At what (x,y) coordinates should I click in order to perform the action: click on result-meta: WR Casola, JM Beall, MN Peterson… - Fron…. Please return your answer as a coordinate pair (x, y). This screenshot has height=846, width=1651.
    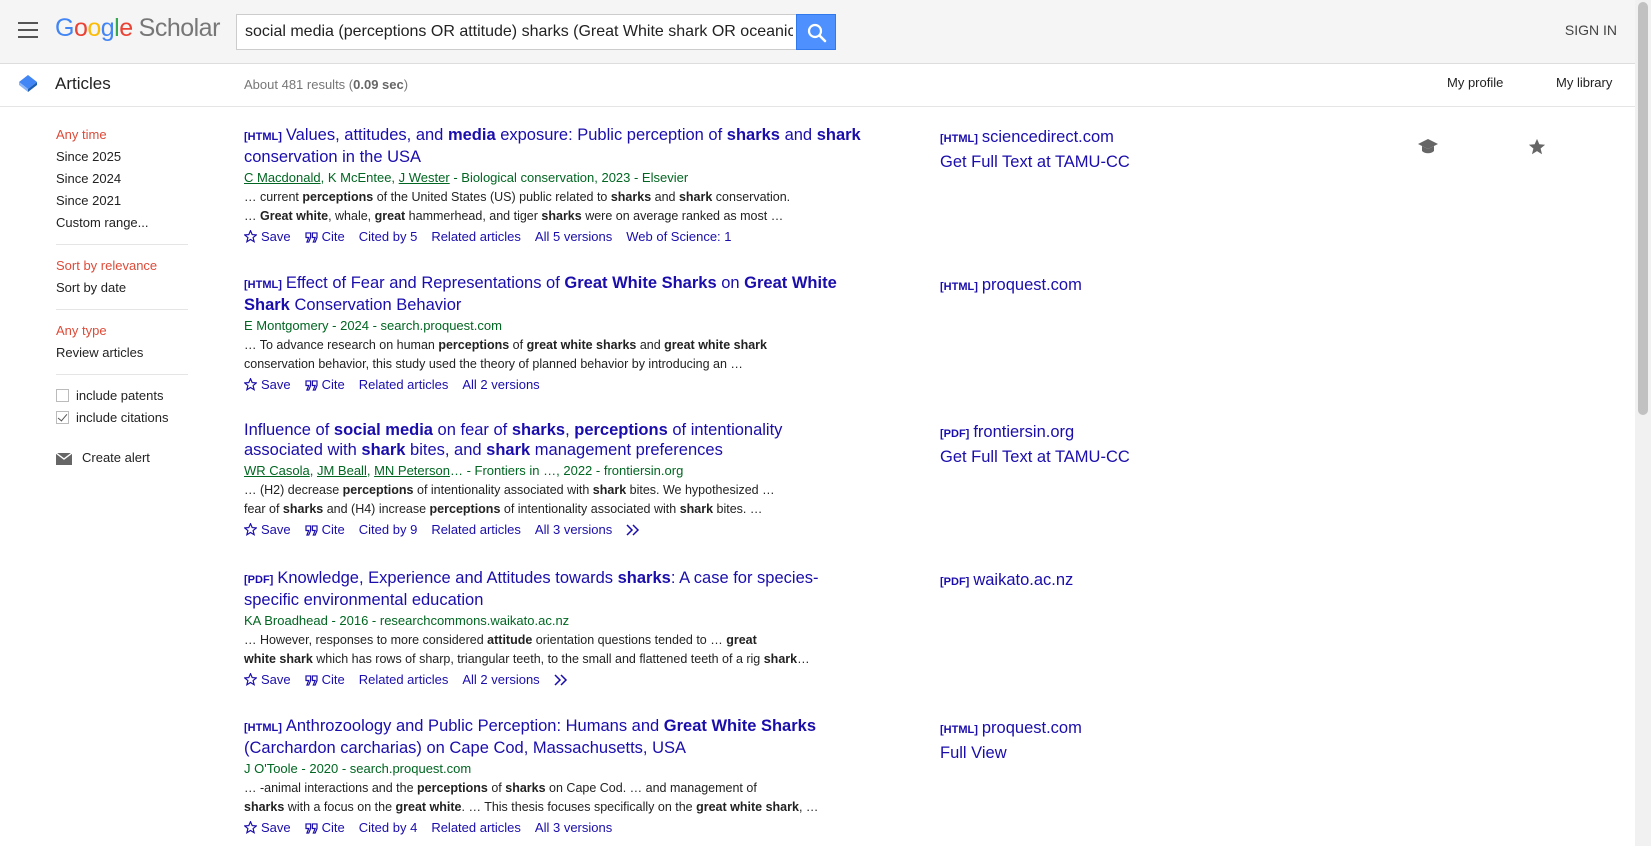
    Looking at the image, I should click on (464, 470).